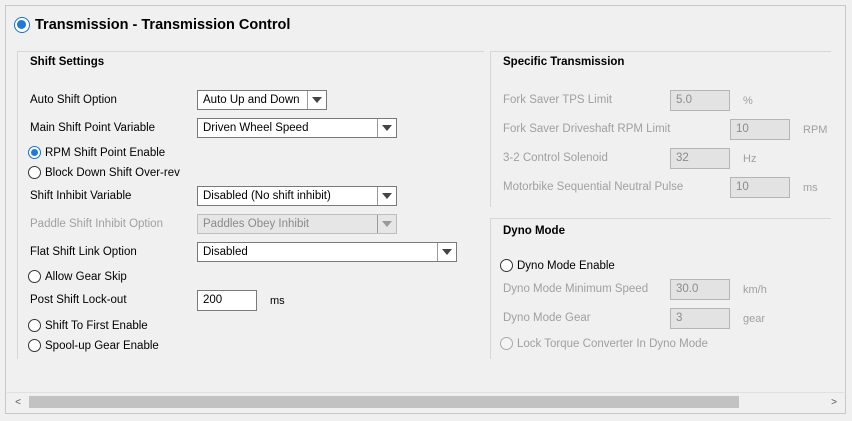  Describe the element at coordinates (73, 100) in the screenshot. I see `auto-shift-option-label: Auto Shift Option` at that location.